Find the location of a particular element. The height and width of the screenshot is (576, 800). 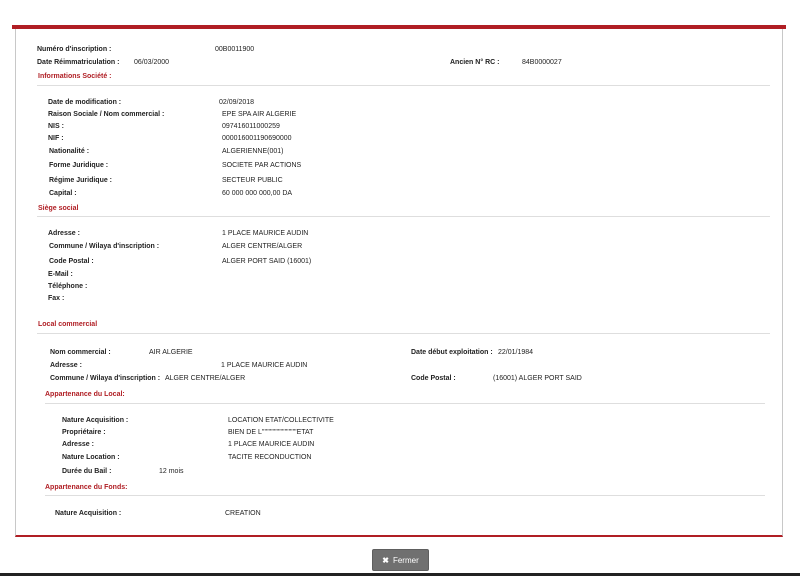

ancien-rc-value: 84B0000027 is located at coordinates (542, 62).